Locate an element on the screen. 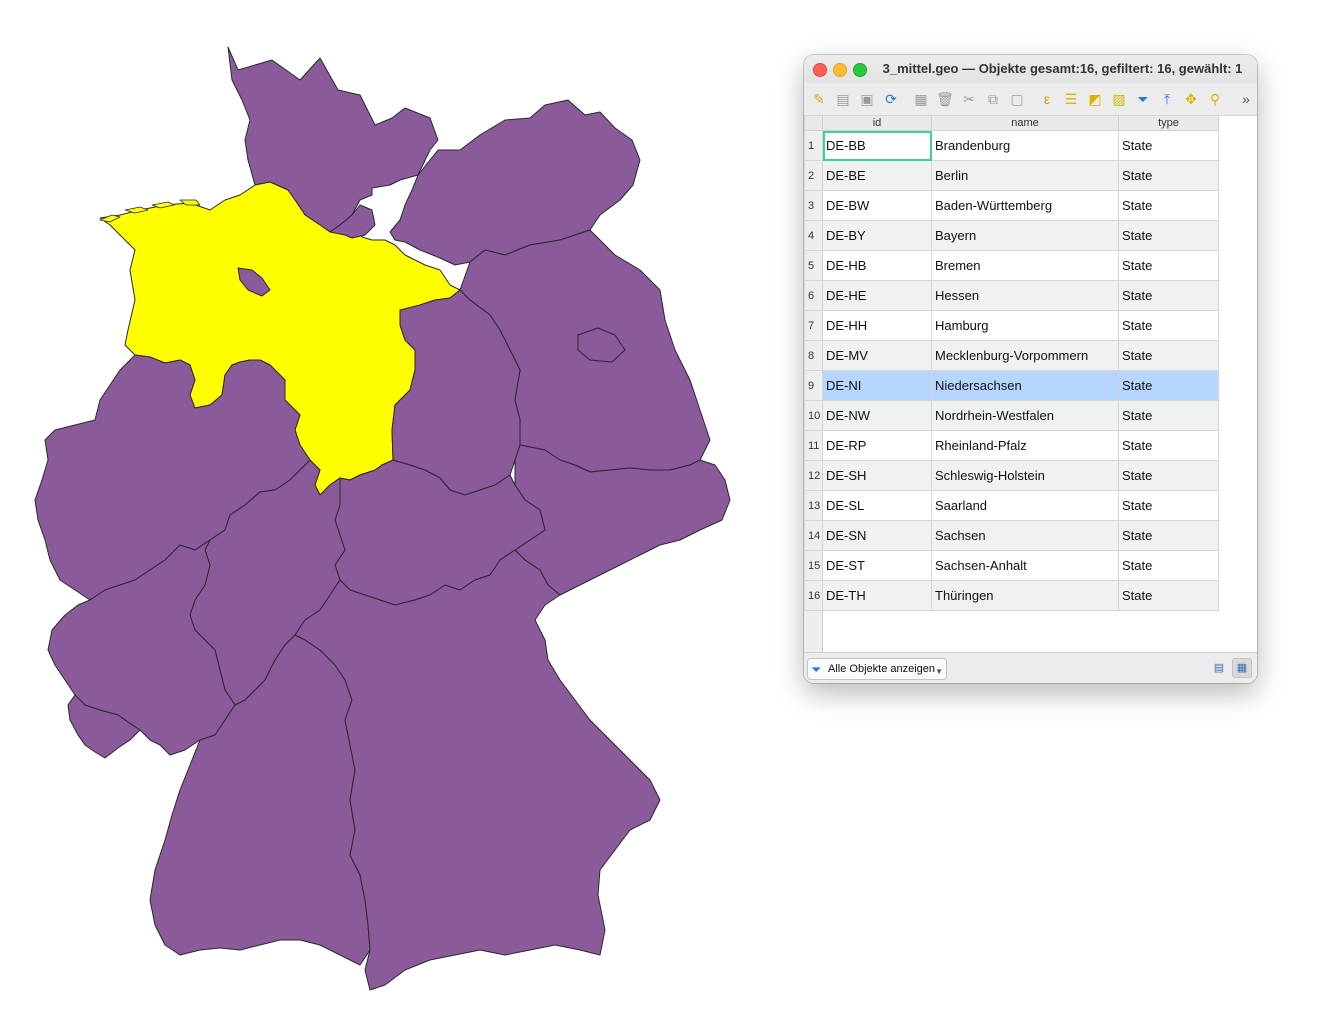 The width and height of the screenshot is (1328, 1019). table-row: 12 DE-SH Schleswig-Holstein State is located at coordinates (1011, 475).